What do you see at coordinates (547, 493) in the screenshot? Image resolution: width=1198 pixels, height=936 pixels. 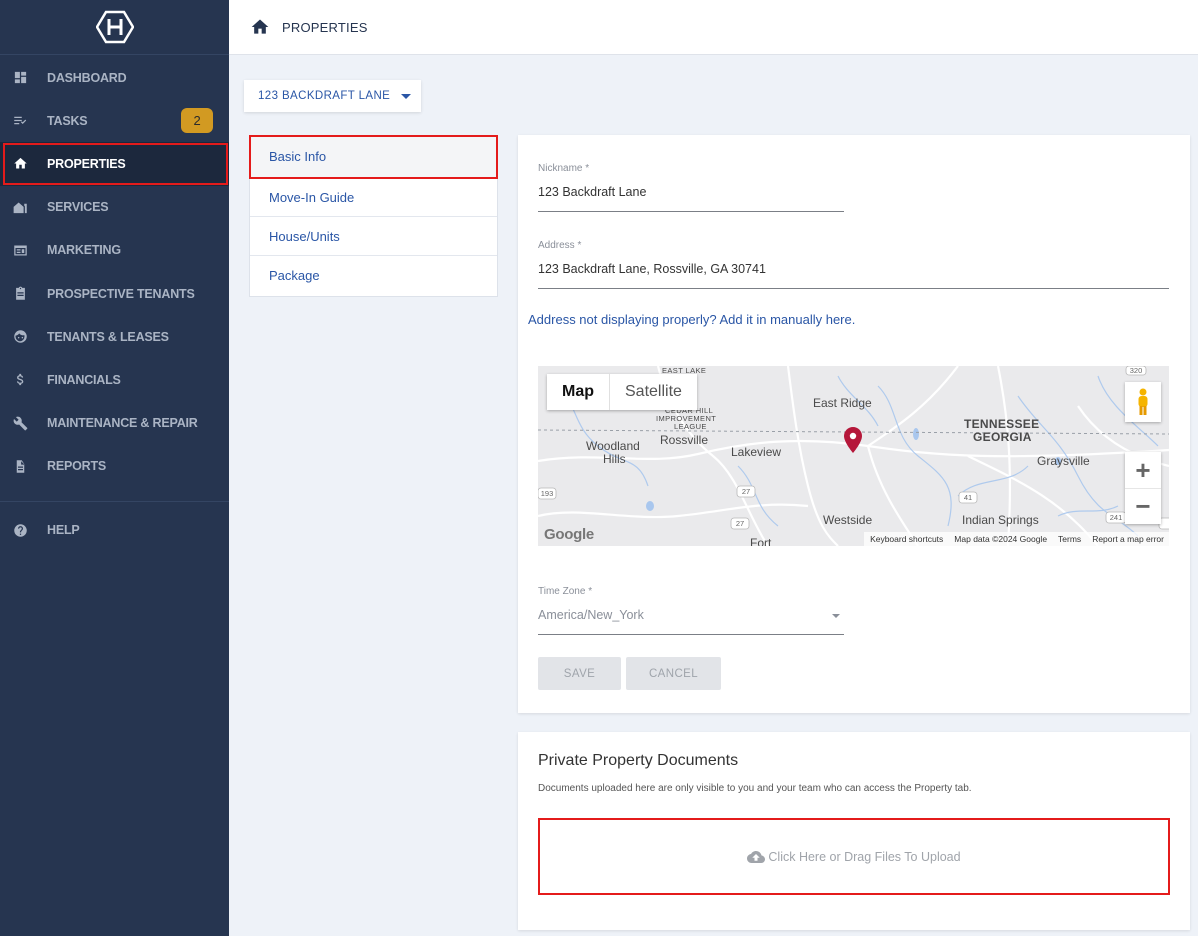 I see `road-shield-label: 193` at bounding box center [547, 493].